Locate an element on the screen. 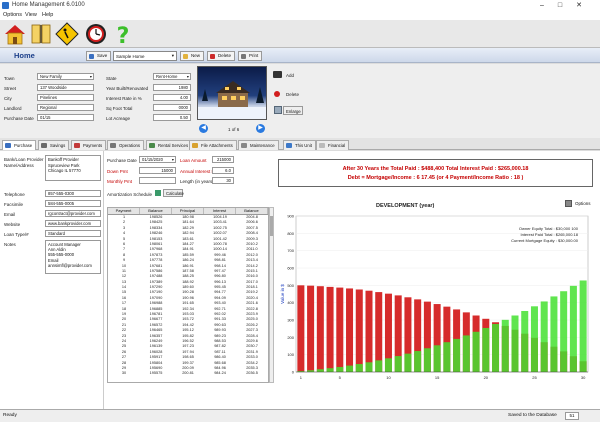  home-header-bar: Home Save Sample Home ▾ New Delete Print is located at coordinates (300, 55).